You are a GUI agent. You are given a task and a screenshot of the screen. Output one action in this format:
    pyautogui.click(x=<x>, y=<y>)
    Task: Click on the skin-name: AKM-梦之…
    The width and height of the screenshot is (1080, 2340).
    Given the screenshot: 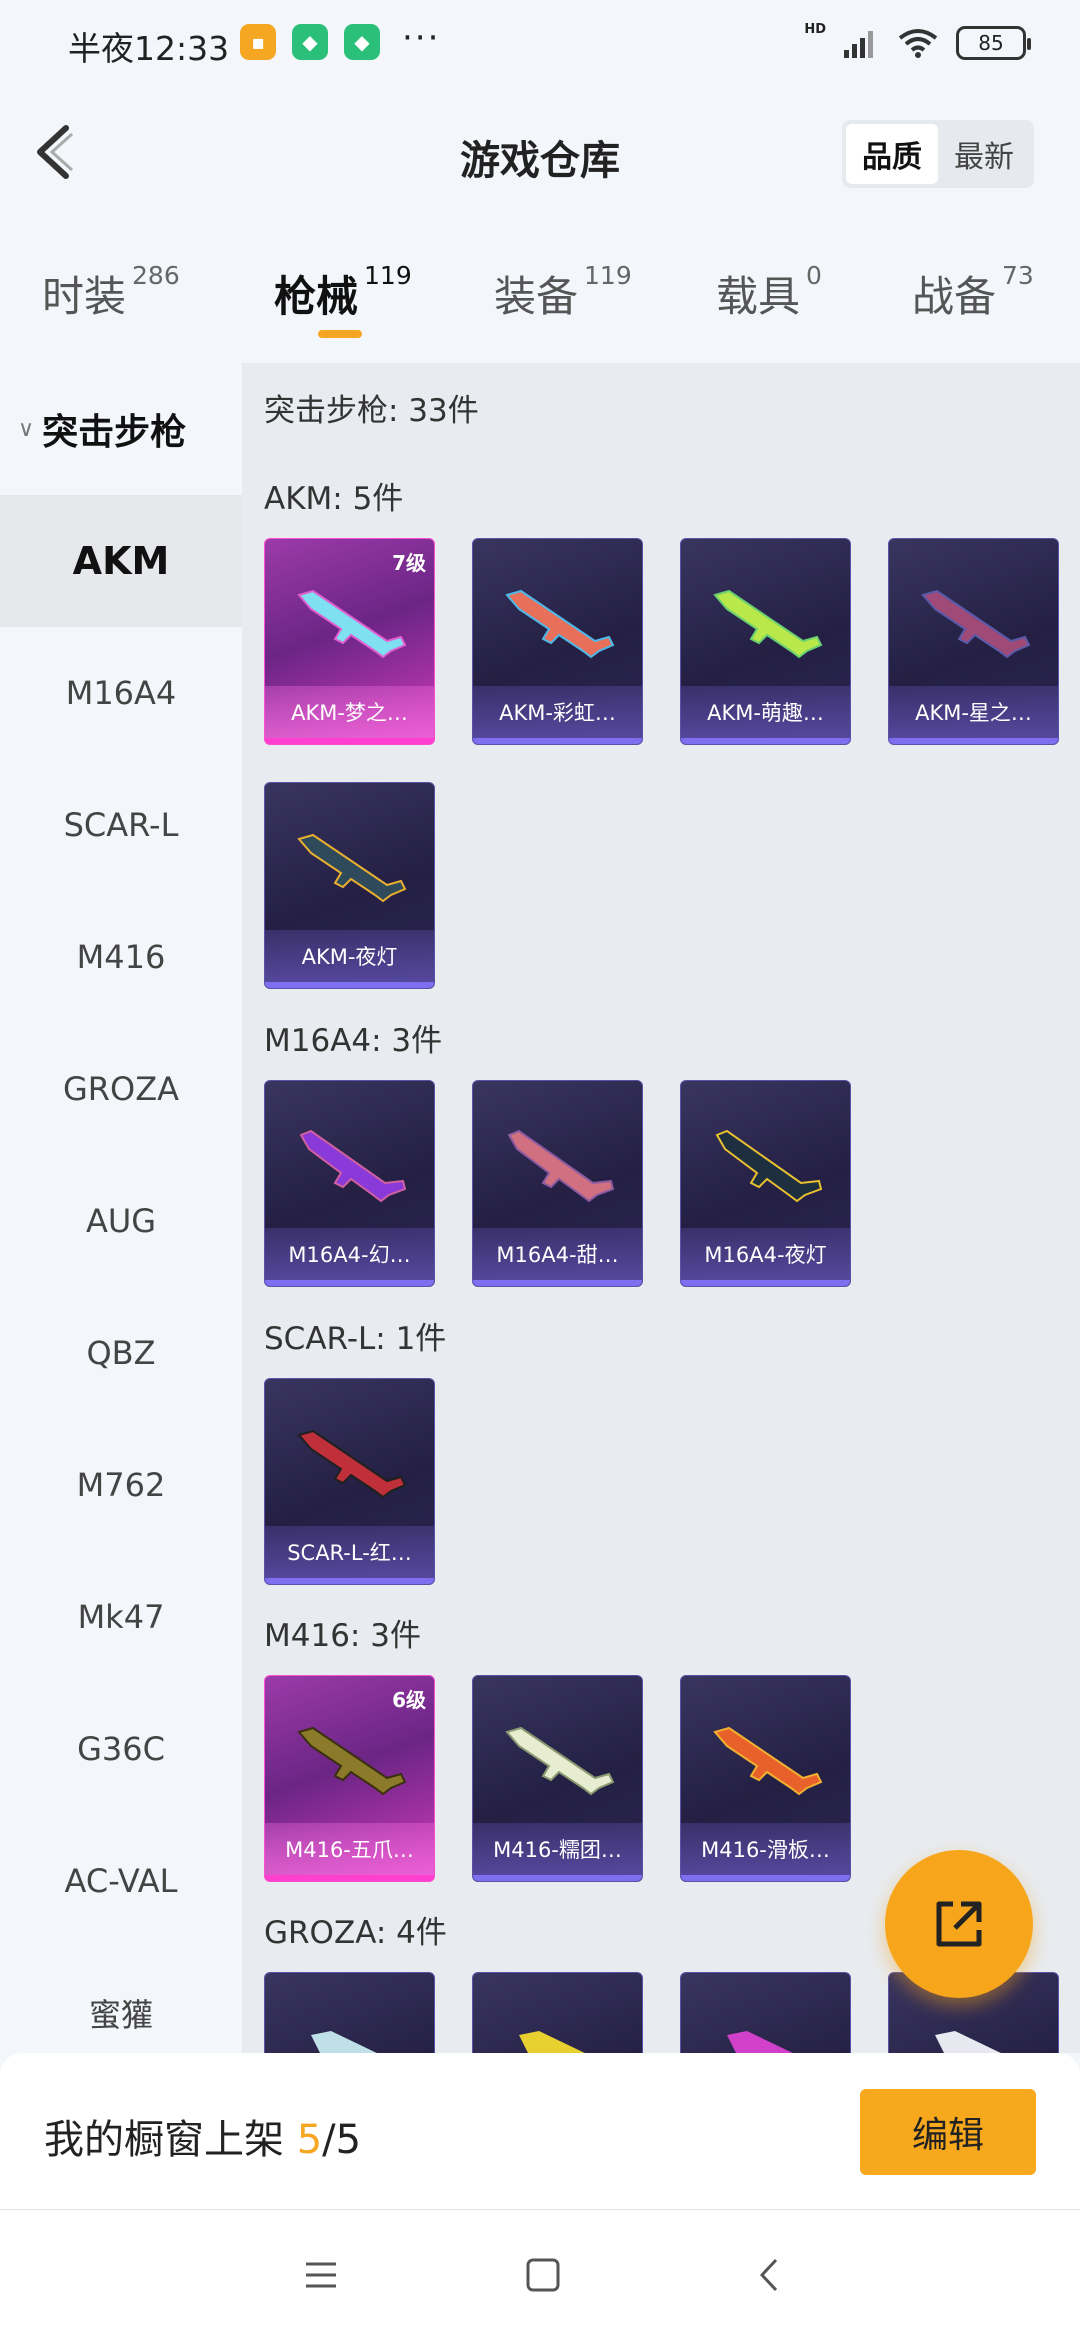 What is the action you would take?
    pyautogui.click(x=349, y=712)
    